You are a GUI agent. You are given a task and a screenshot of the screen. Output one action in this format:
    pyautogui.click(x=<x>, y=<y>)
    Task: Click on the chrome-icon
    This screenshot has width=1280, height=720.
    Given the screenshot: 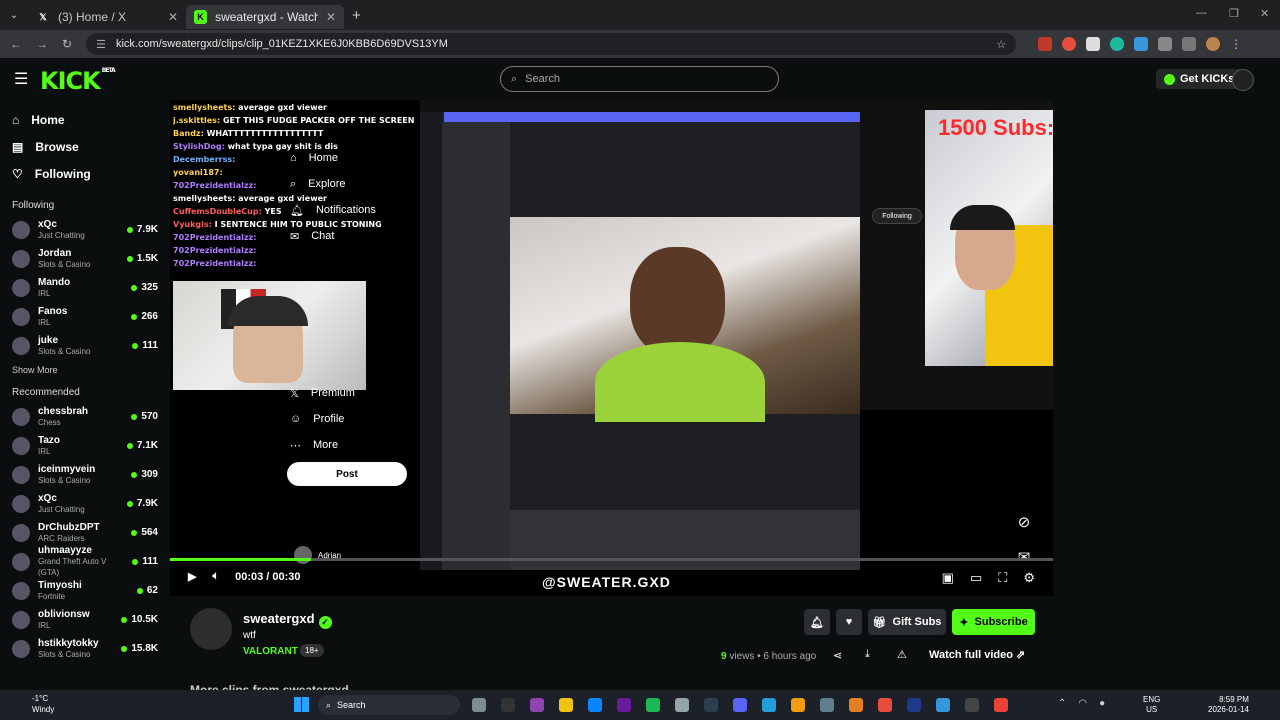 What is the action you would take?
    pyautogui.click(x=1001, y=705)
    